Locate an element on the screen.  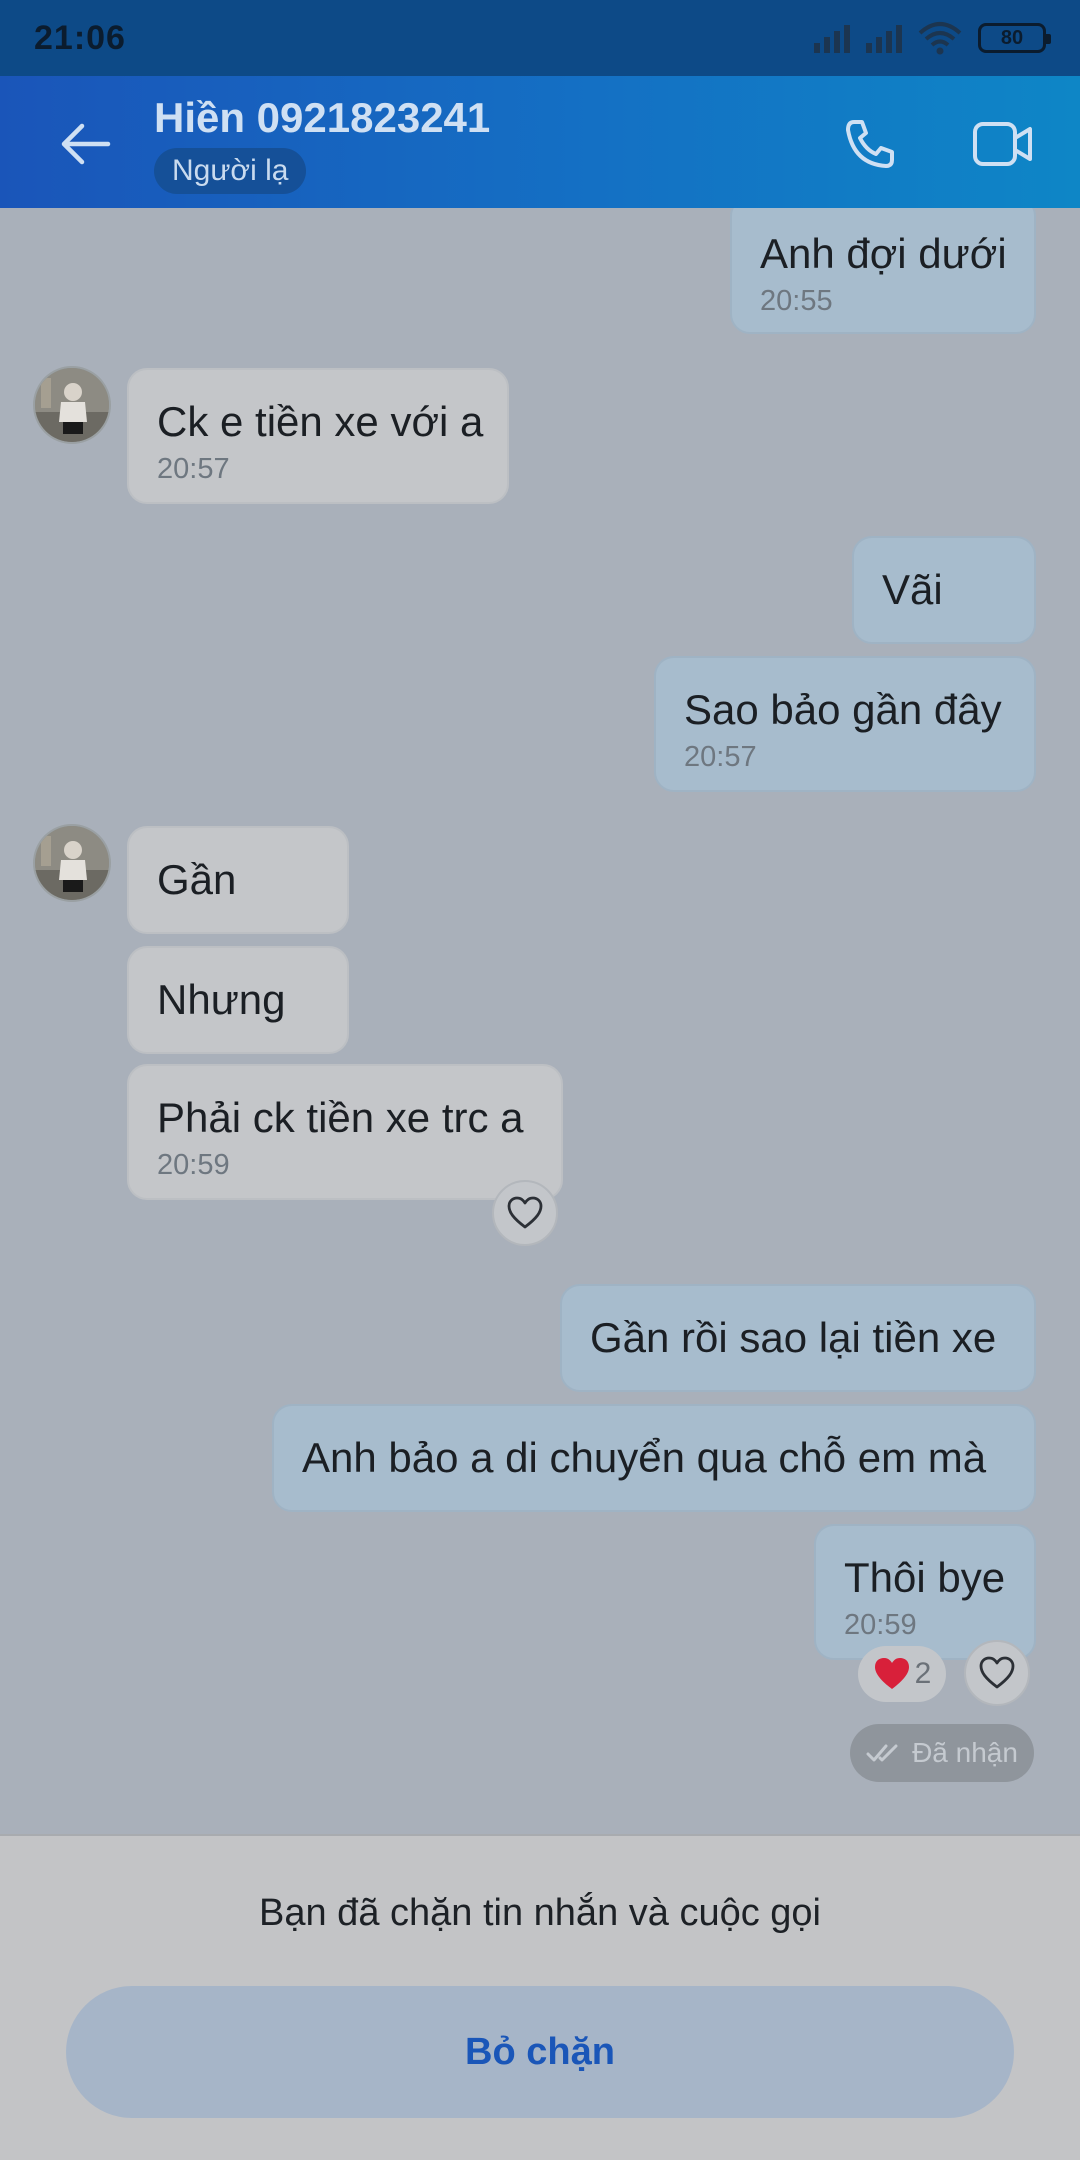
status-icons: 80 is located at coordinates (932, 38).